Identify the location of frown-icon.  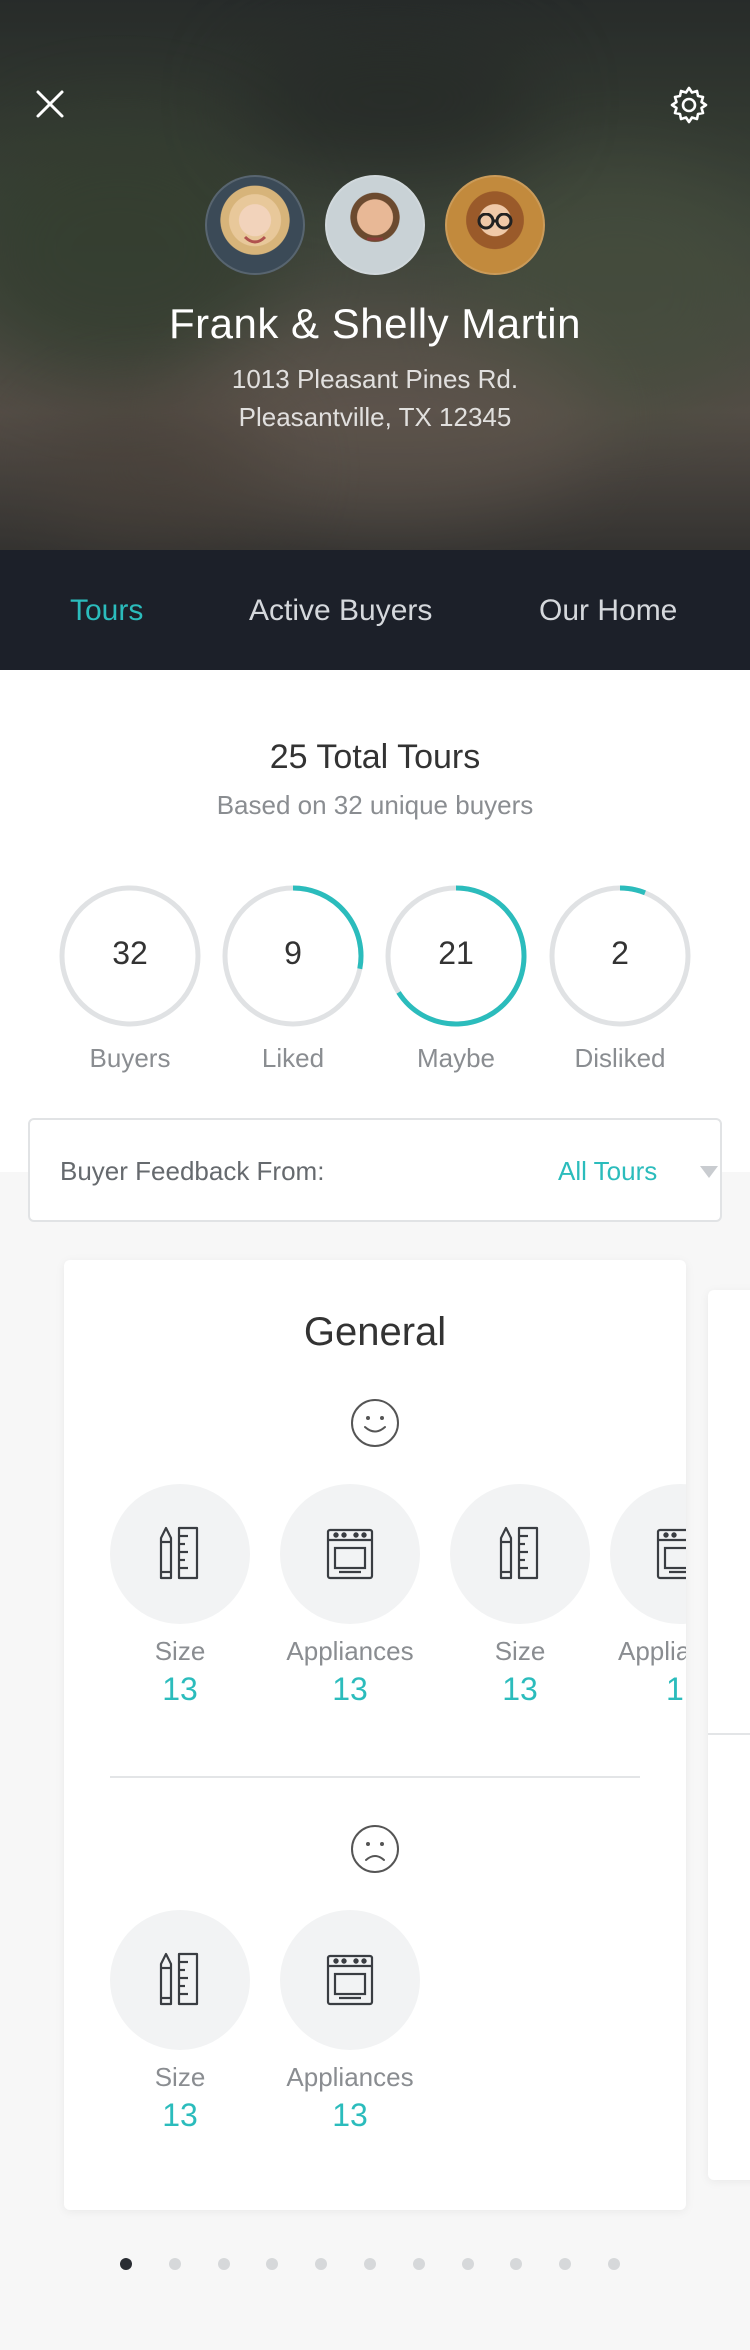
(375, 1849).